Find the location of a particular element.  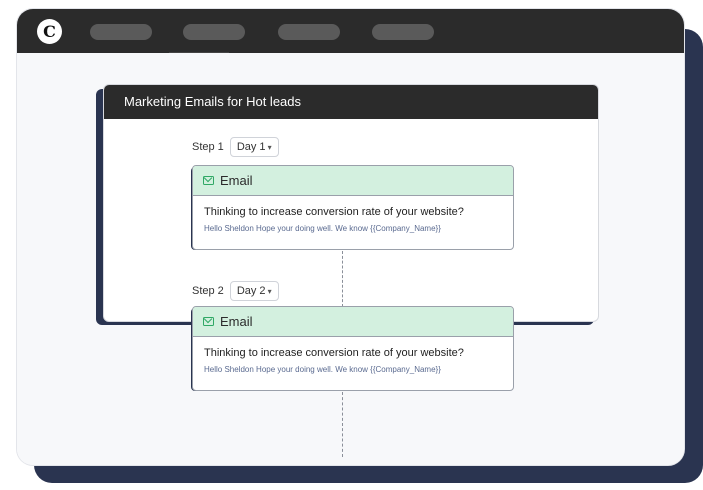

app-logo: C is located at coordinates (49, 31).